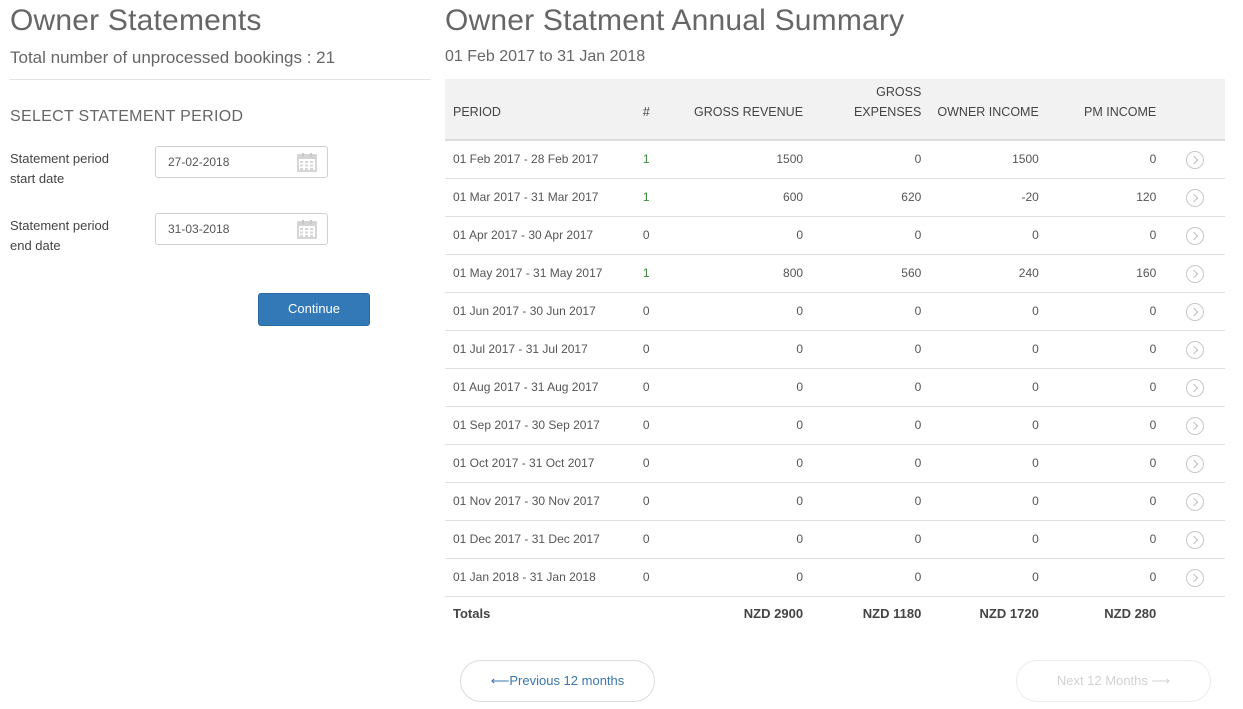  I want to click on totals-count, so click(656, 613).